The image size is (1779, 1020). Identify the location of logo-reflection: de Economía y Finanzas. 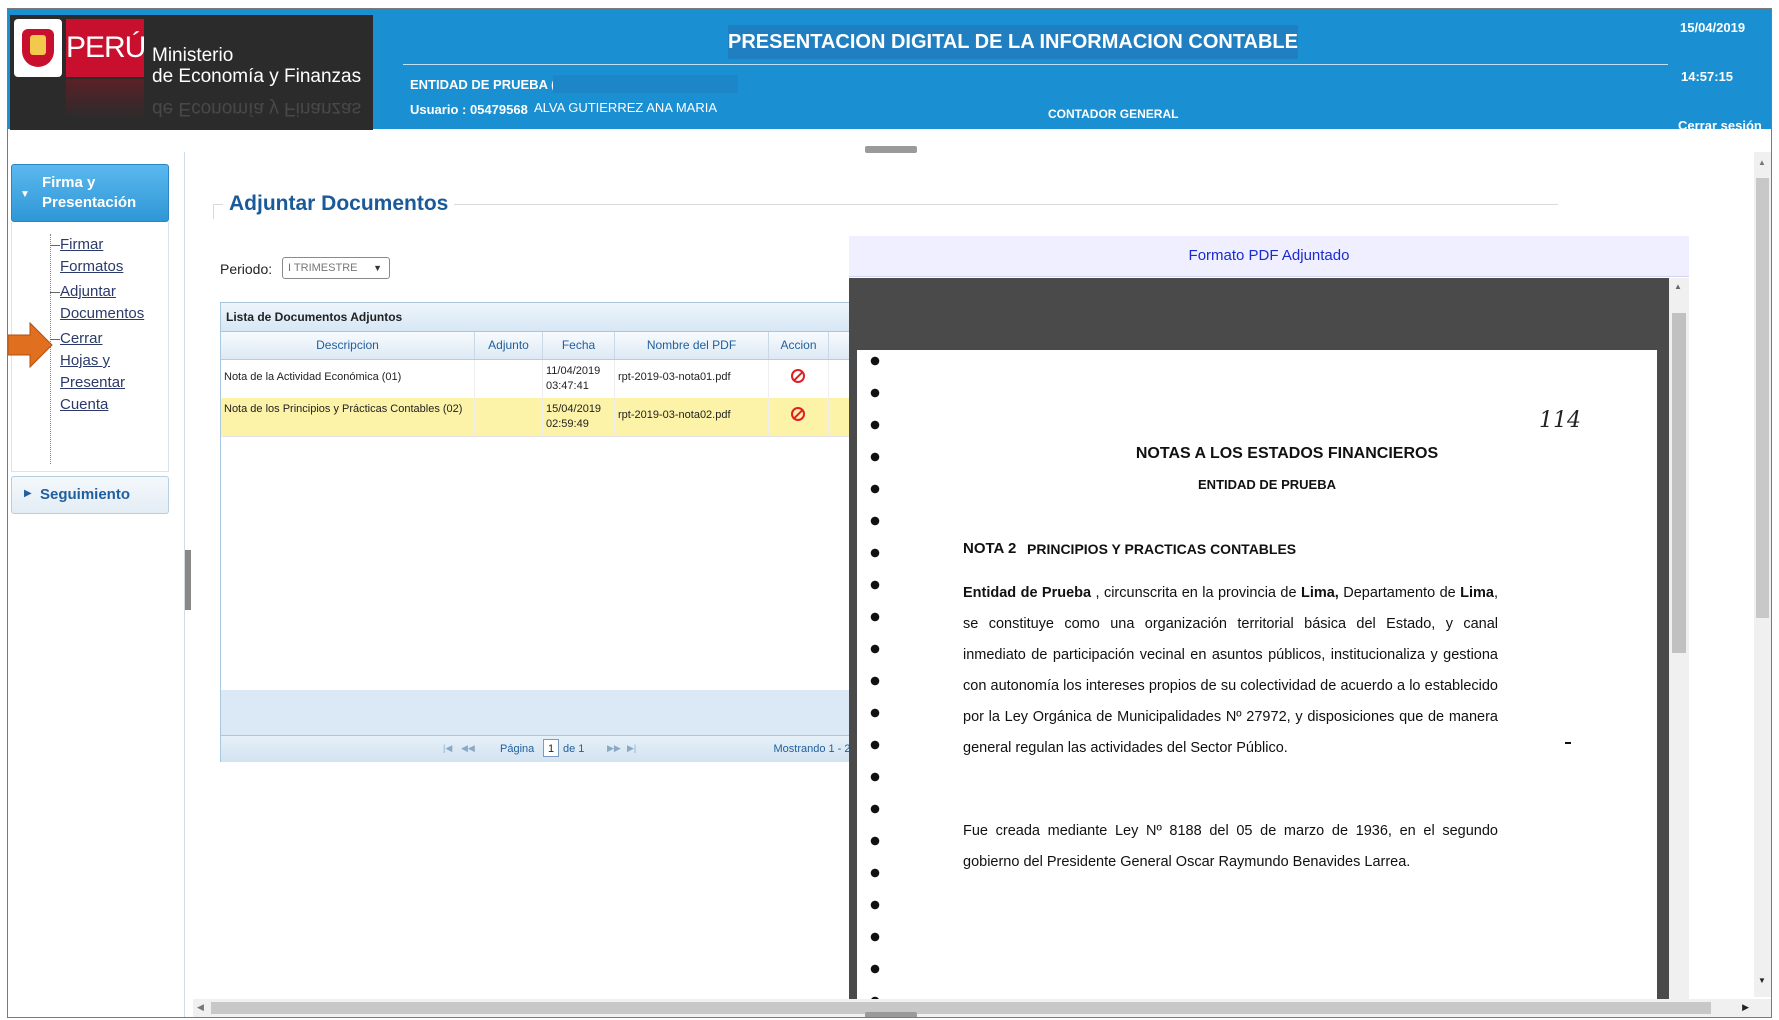
(257, 108).